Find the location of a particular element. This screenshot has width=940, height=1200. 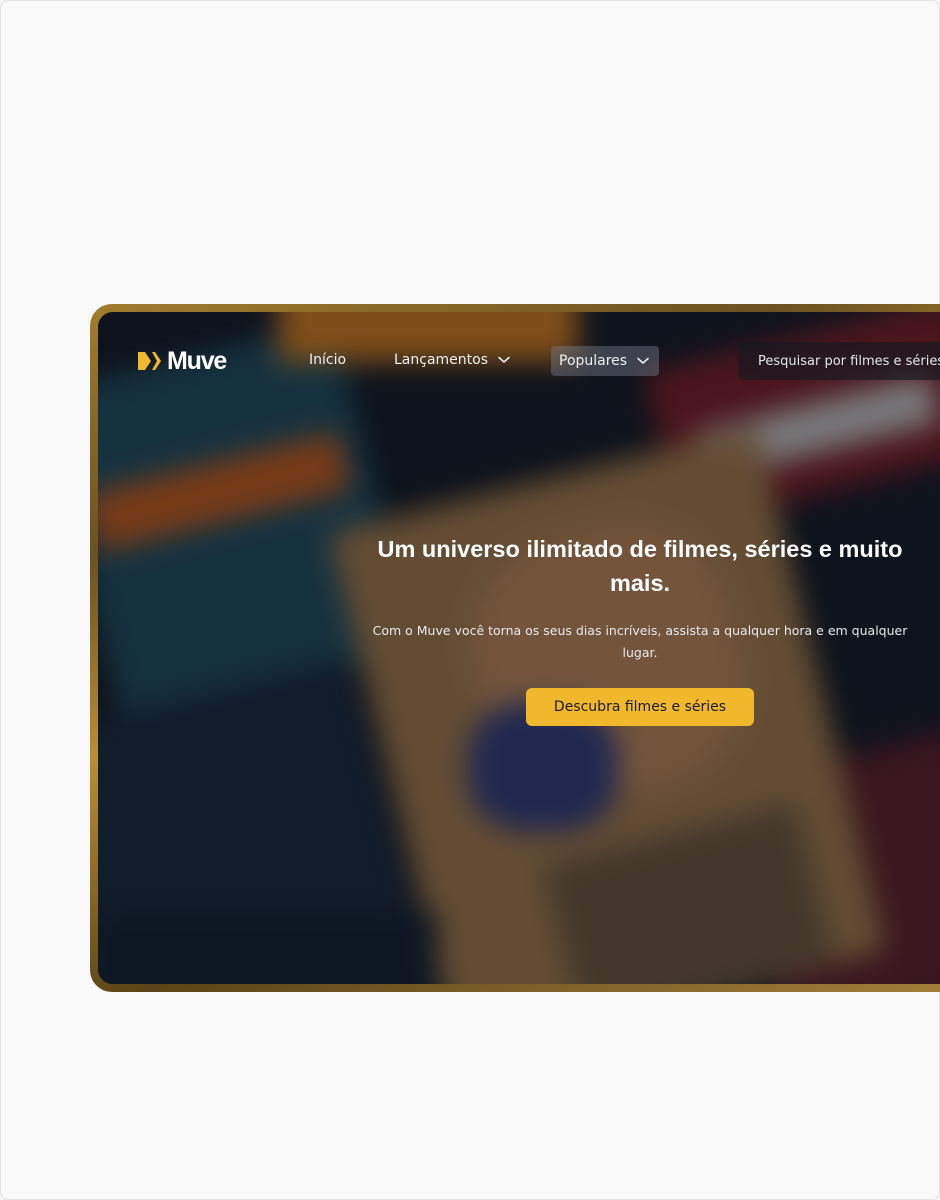

nav-item-launches-label: Lançamentos is located at coordinates (441, 360).